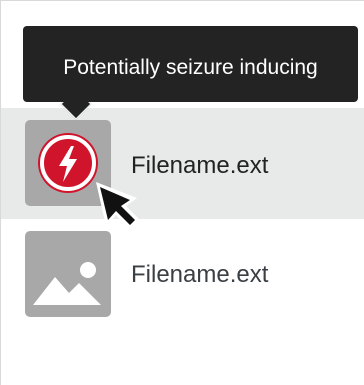 The image size is (364, 385). Describe the element at coordinates (67, 283) in the screenshot. I see `image-placeholder-icon` at that location.